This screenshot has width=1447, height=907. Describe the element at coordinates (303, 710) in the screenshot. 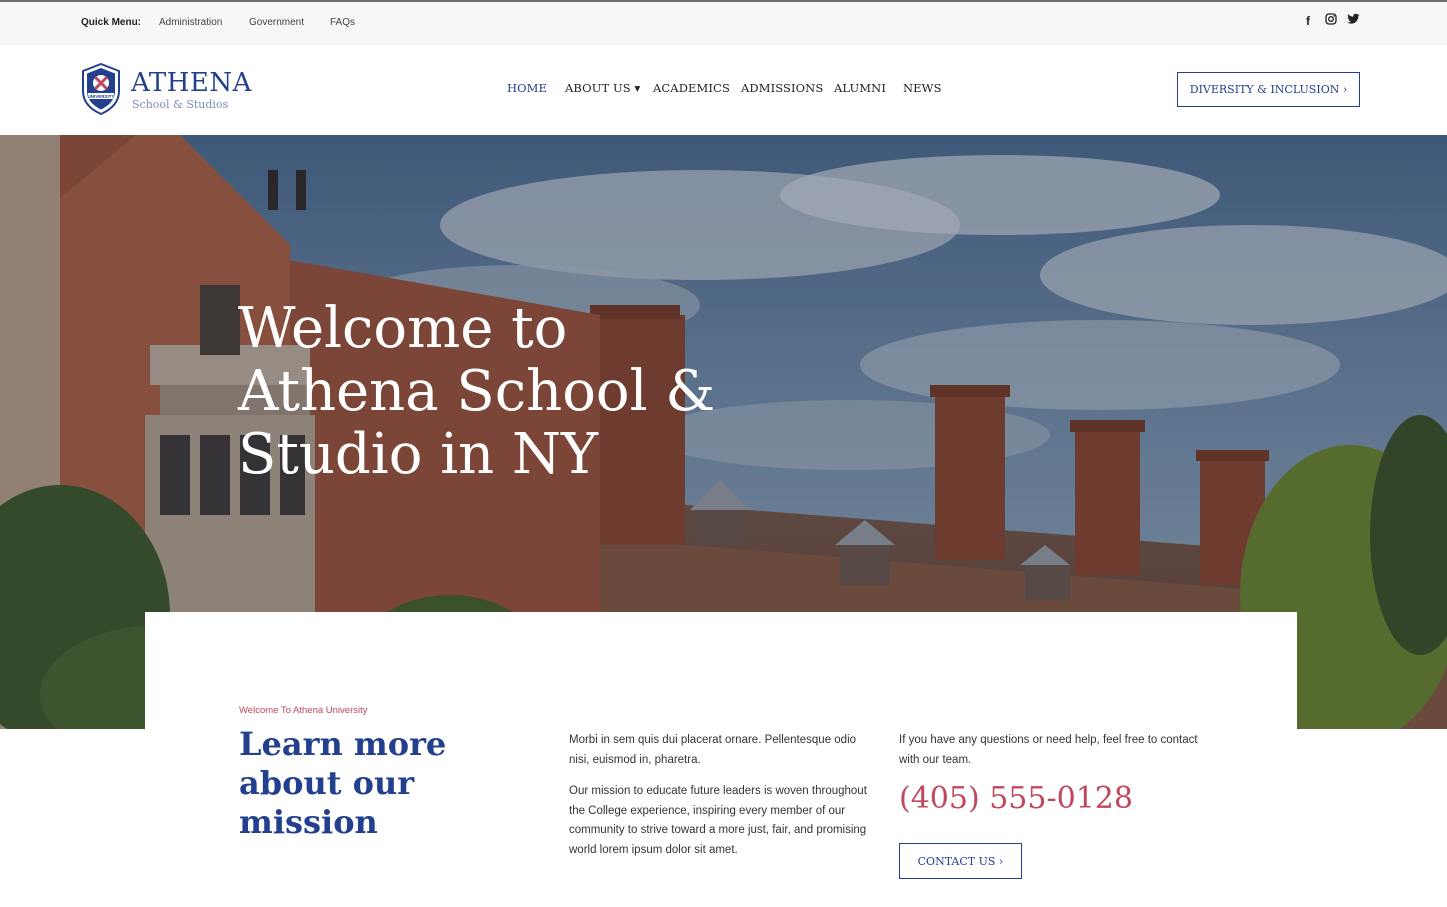

I see `mission-eyebrow: Welcome To Athena University` at that location.